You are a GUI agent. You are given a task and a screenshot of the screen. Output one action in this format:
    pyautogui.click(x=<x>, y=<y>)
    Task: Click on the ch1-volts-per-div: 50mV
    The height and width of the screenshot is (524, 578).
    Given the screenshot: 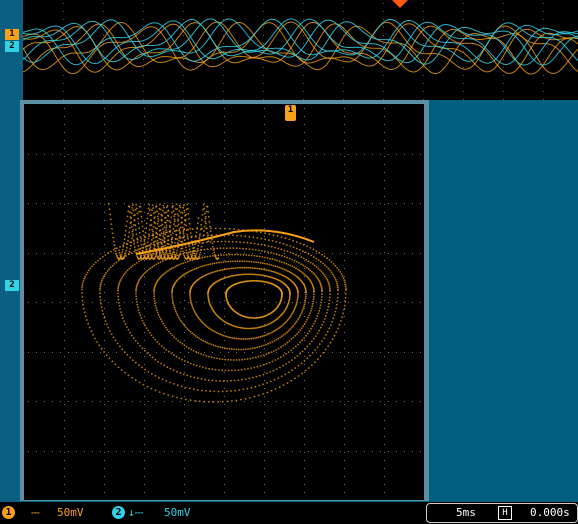 What is the action you would take?
    pyautogui.click(x=70, y=512)
    